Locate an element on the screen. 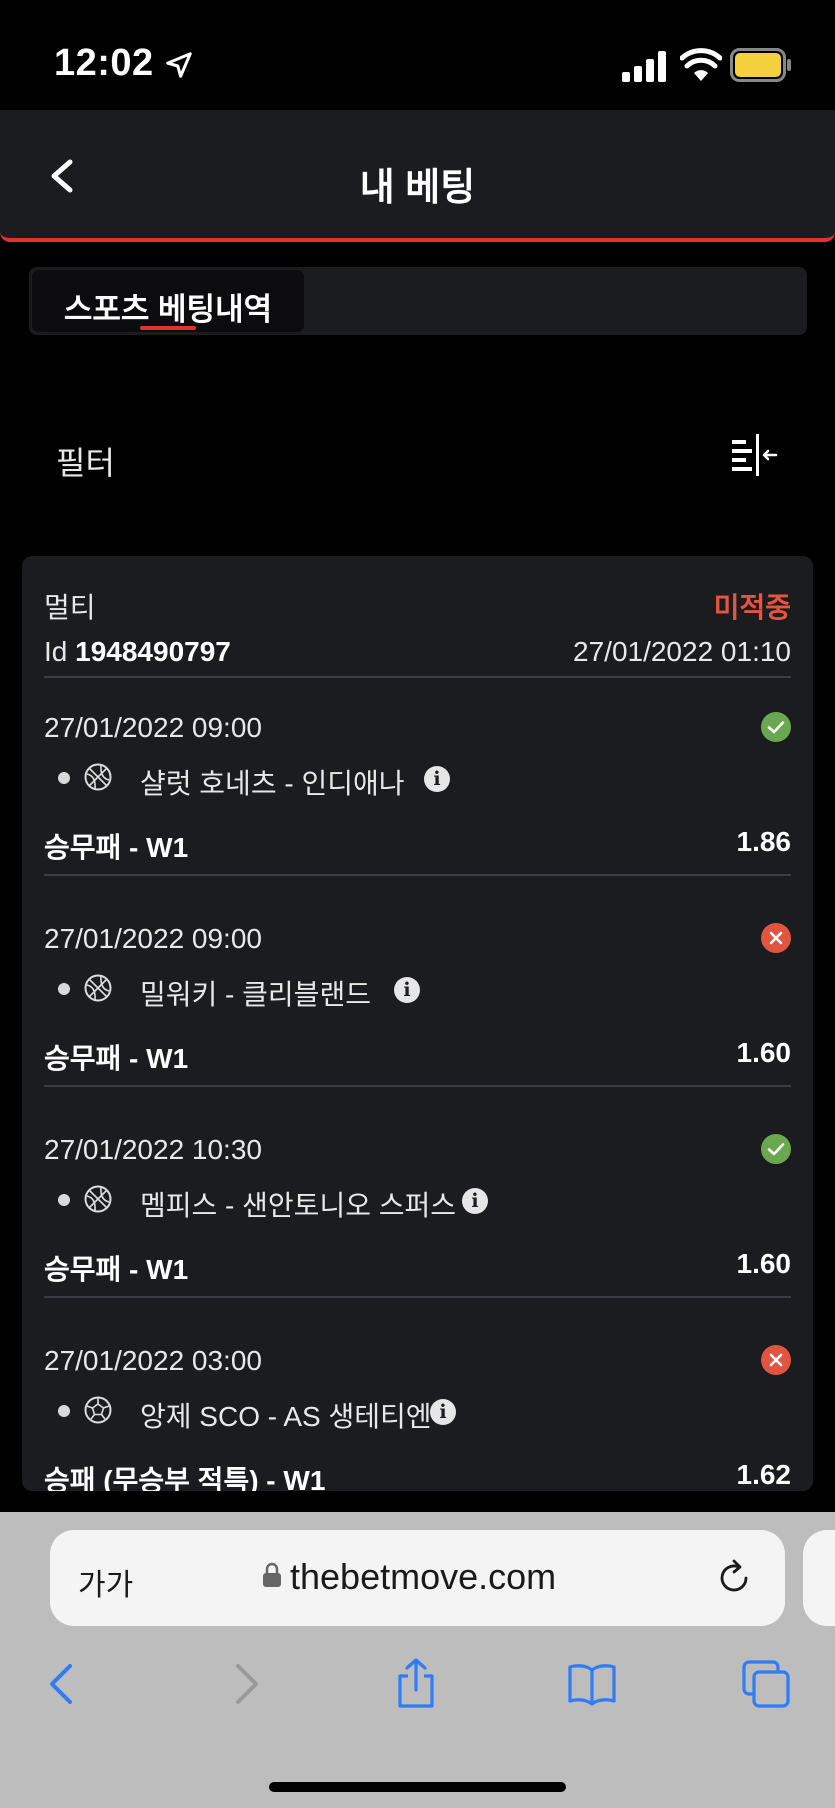 The image size is (835, 1808). next-tab-preview is located at coordinates (819, 1578).